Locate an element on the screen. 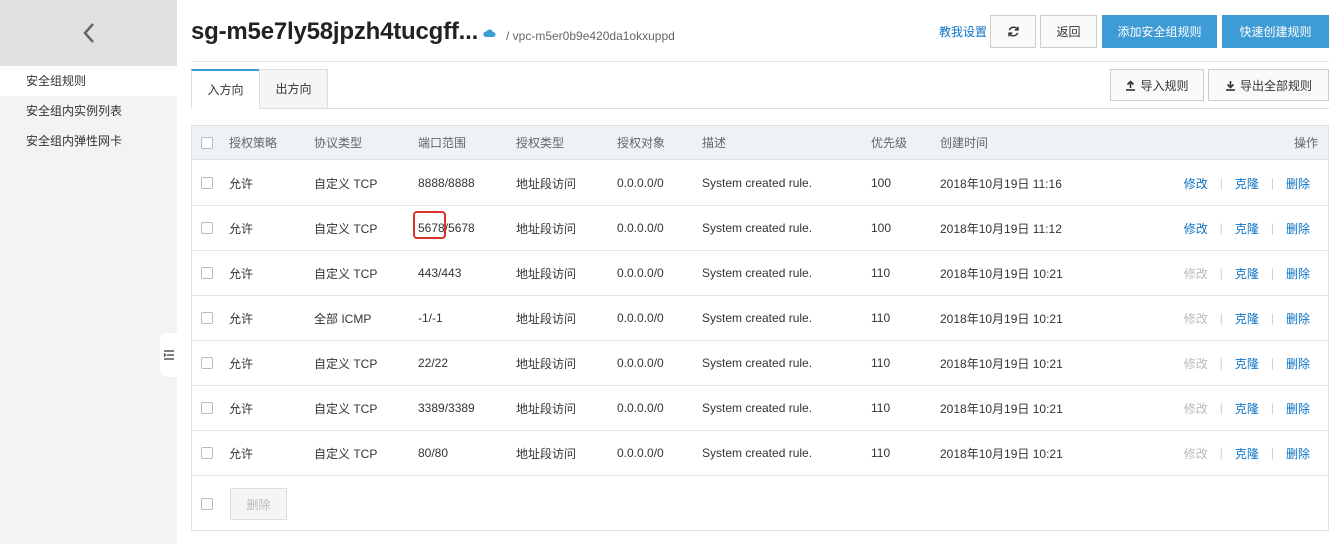 This screenshot has height=544, width=1339. vpc-breadcrumb: / vpc-m5er0b9e420da1okxuppd is located at coordinates (590, 36).